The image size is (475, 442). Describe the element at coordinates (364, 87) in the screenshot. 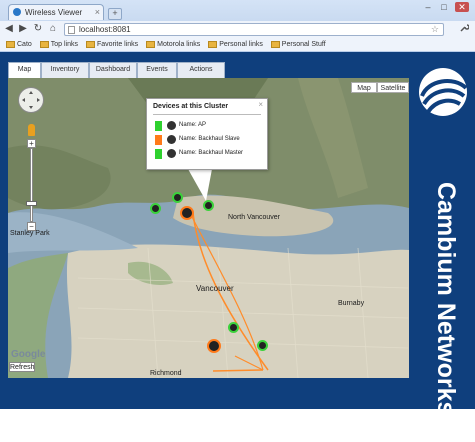

I see `map-type-button: Map` at that location.